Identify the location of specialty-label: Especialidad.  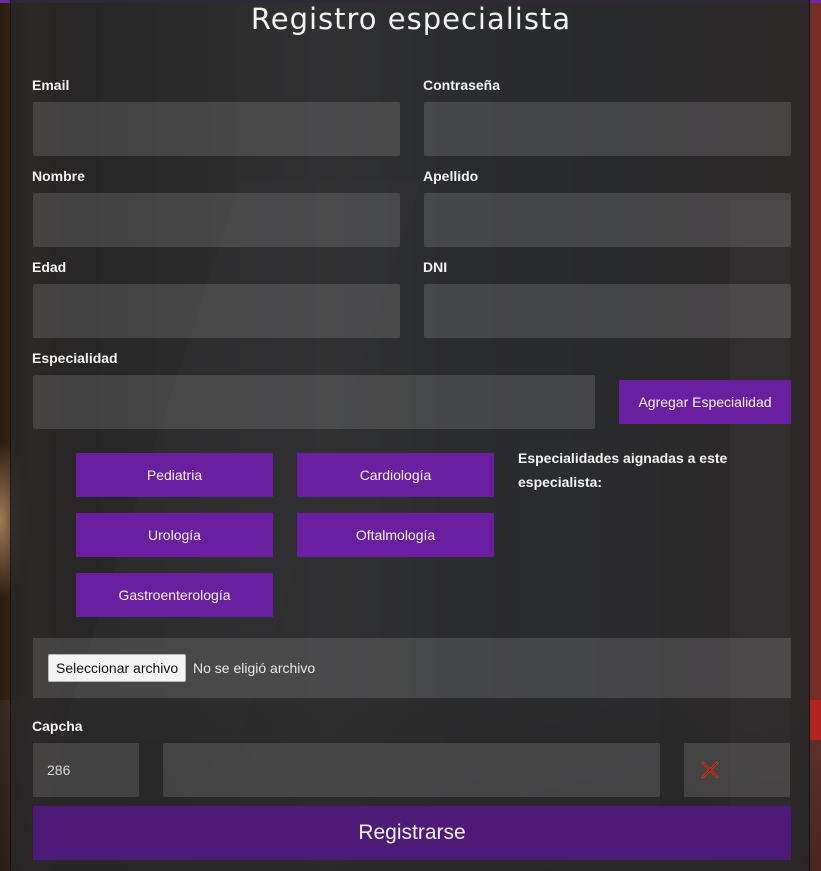
(75, 358).